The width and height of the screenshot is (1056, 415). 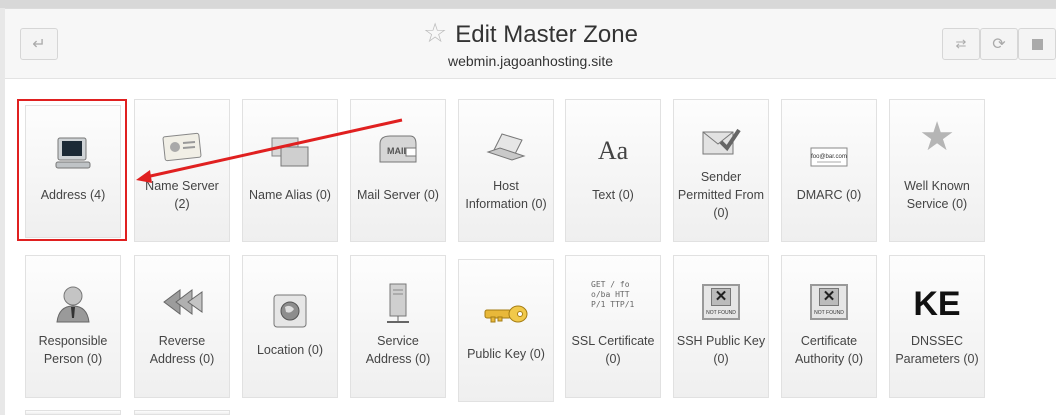 I want to click on tile-label: SSH Public Key (0), so click(x=721, y=350).